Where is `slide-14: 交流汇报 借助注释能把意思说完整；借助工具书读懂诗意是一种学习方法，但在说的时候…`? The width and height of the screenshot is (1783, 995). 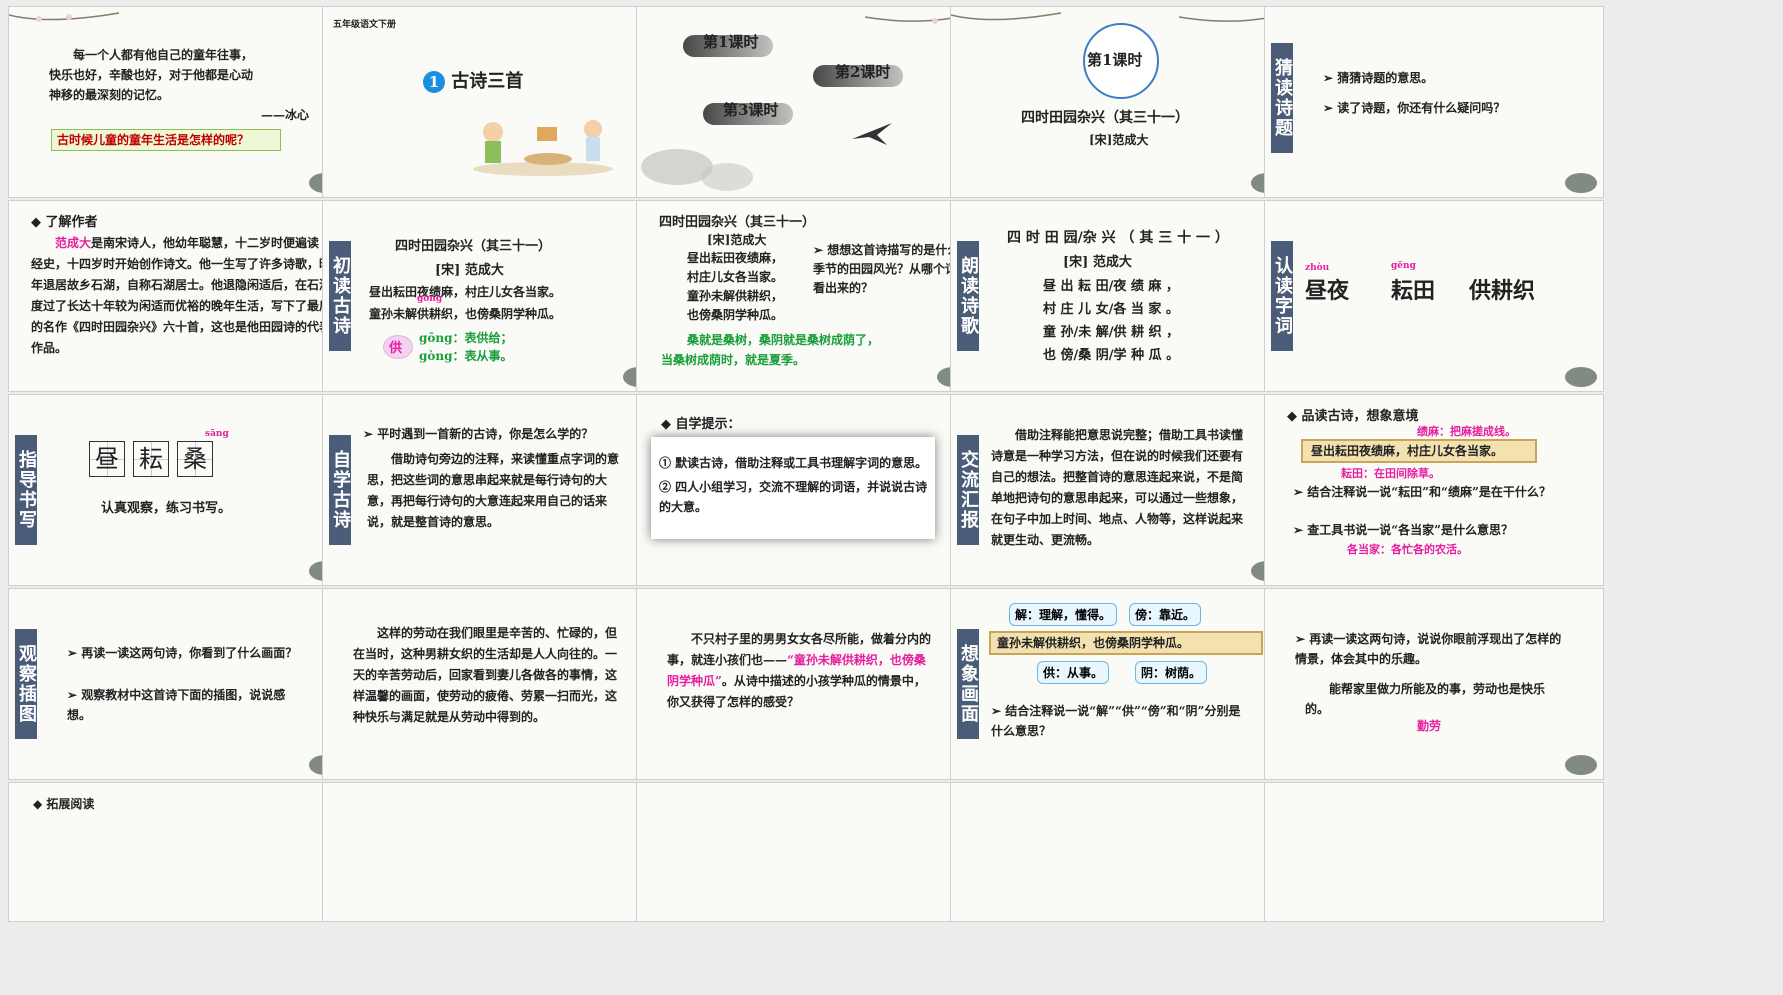
slide-14: 交流汇报 借助注释能把意思说完整；借助工具书读懂诗意是一种学习方法，但在说的时候… is located at coordinates (1120, 490).